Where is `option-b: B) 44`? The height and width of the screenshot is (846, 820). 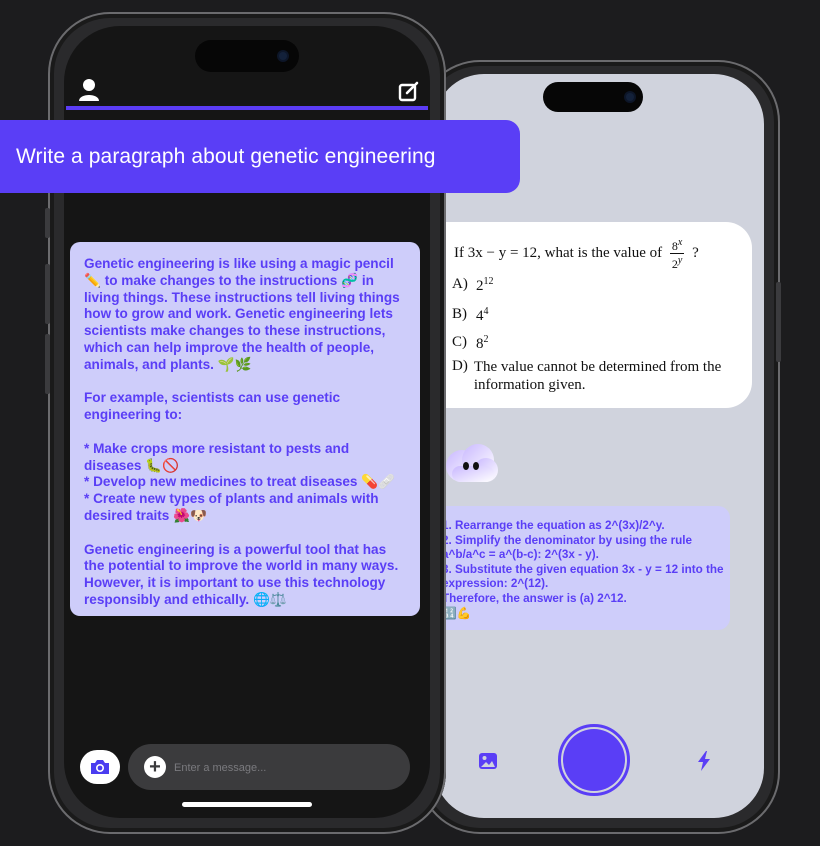
option-b: B) 44 is located at coordinates (470, 315).